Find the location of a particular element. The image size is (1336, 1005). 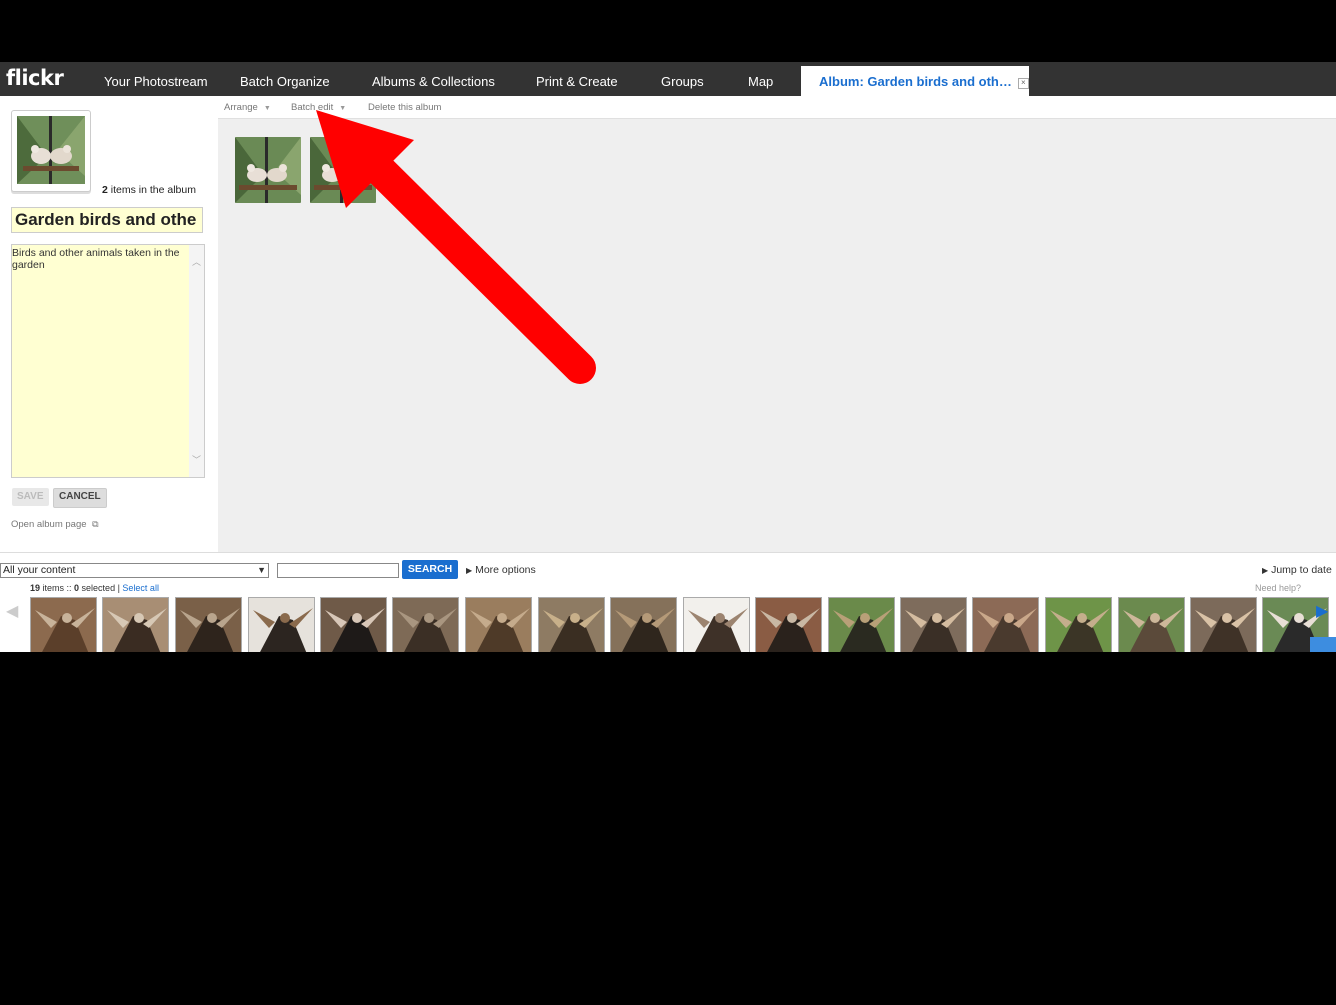

annotation-arrow is located at coordinates (456, 247).